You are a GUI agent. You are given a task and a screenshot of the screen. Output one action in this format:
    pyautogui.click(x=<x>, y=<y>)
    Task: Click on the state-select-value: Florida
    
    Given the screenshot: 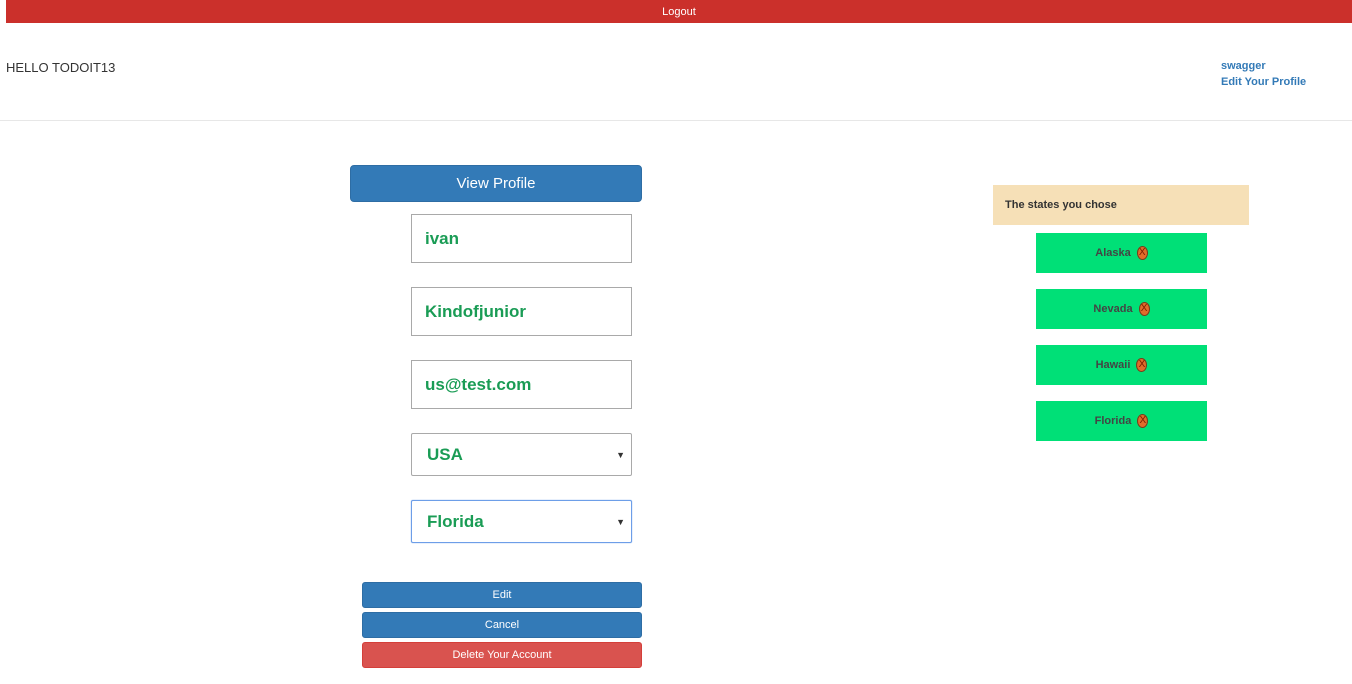 What is the action you would take?
    pyautogui.click(x=455, y=521)
    